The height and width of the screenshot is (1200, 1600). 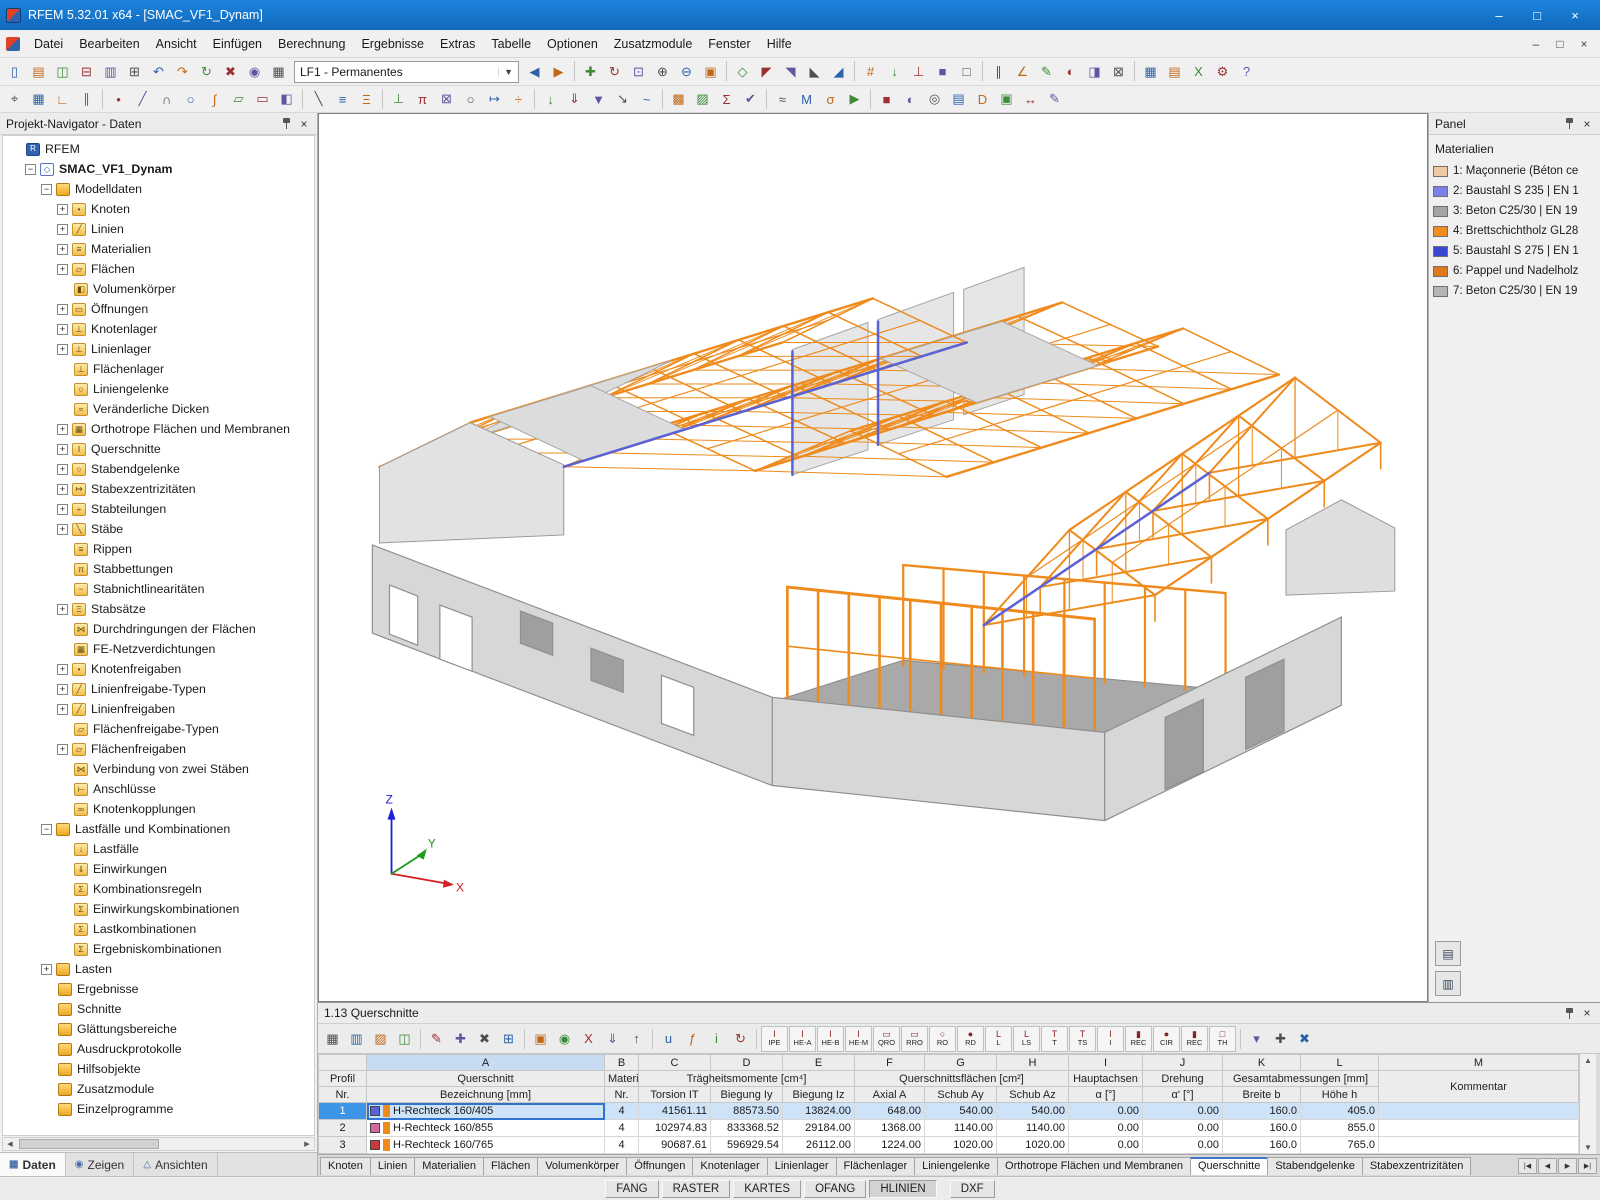 I want to click on table-tab-knoten: Knoten, so click(x=345, y=1165).